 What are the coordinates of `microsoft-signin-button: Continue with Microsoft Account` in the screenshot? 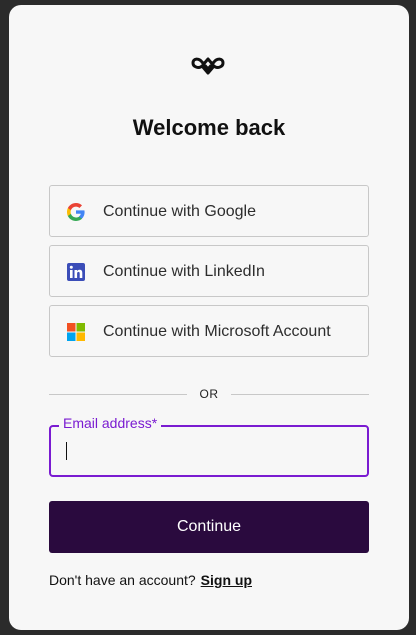 It's located at (209, 331).